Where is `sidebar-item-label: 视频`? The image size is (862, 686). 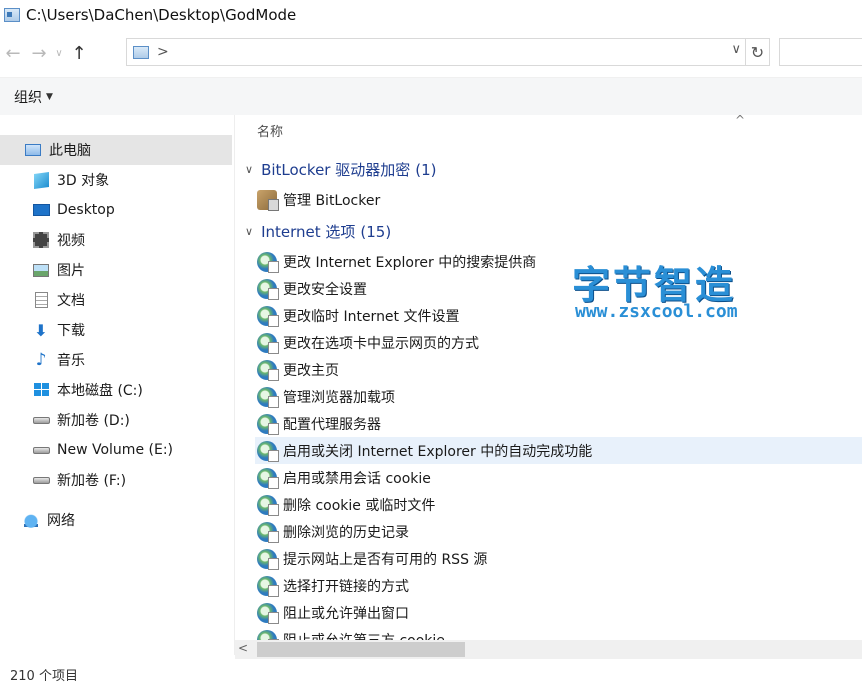 sidebar-item-label: 视频 is located at coordinates (71, 241).